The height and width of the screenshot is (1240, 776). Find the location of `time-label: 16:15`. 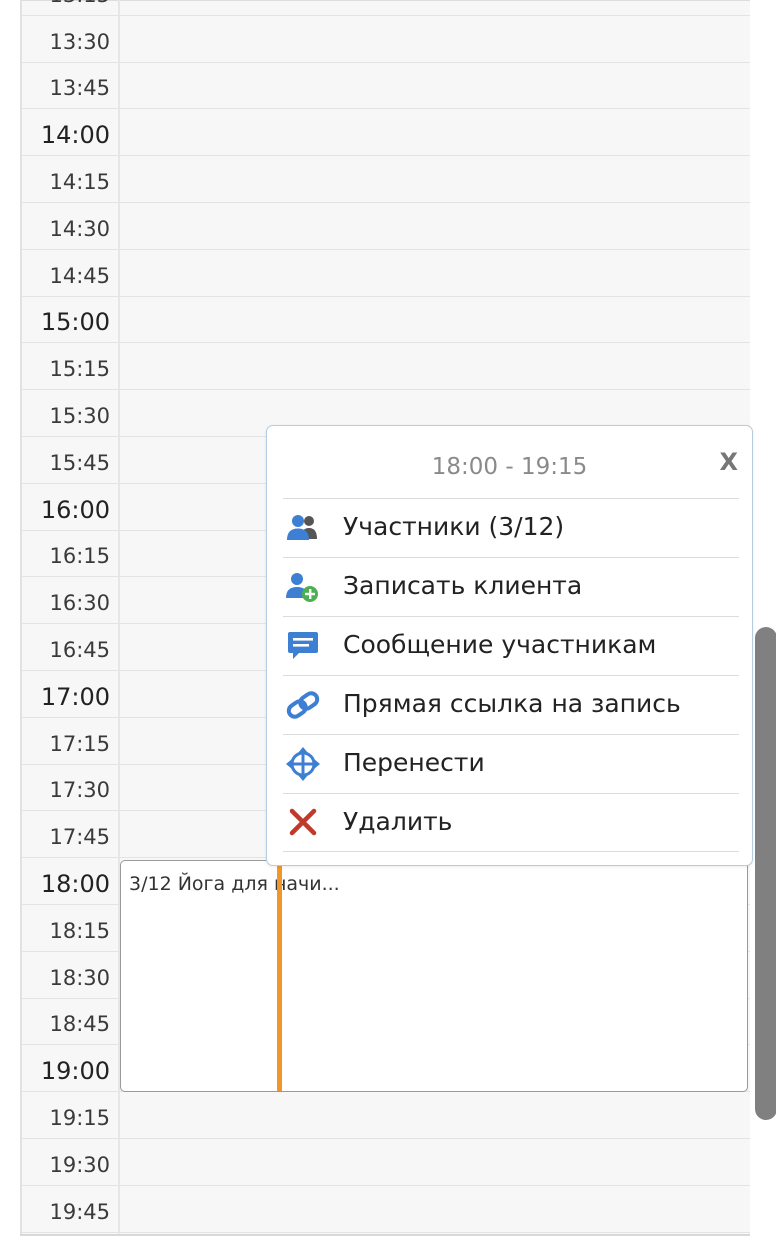

time-label: 16:15 is located at coordinates (79, 556).